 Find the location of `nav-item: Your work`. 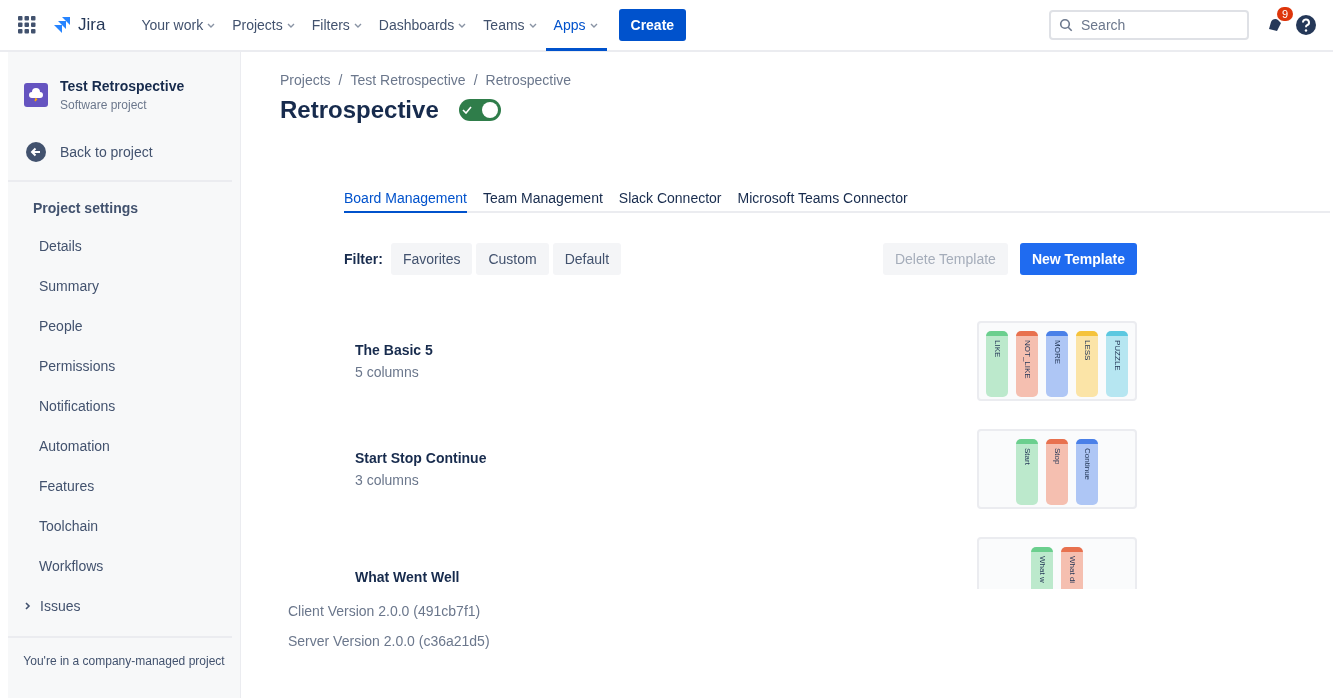

nav-item: Your work is located at coordinates (179, 26).